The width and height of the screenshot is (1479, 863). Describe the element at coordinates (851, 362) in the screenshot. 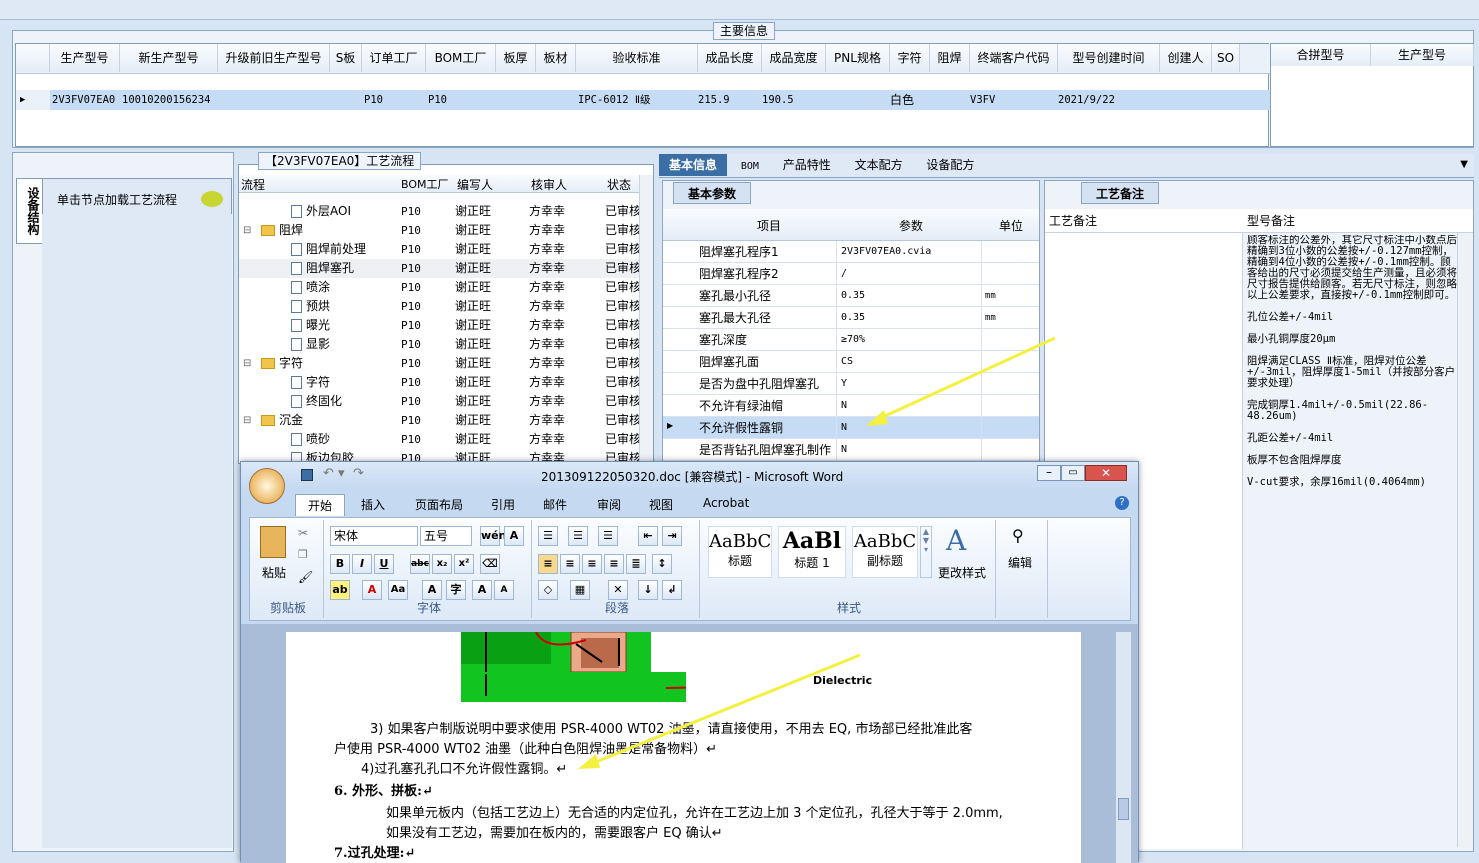

I see `table-row: 阻焊塞孔面 CS` at that location.